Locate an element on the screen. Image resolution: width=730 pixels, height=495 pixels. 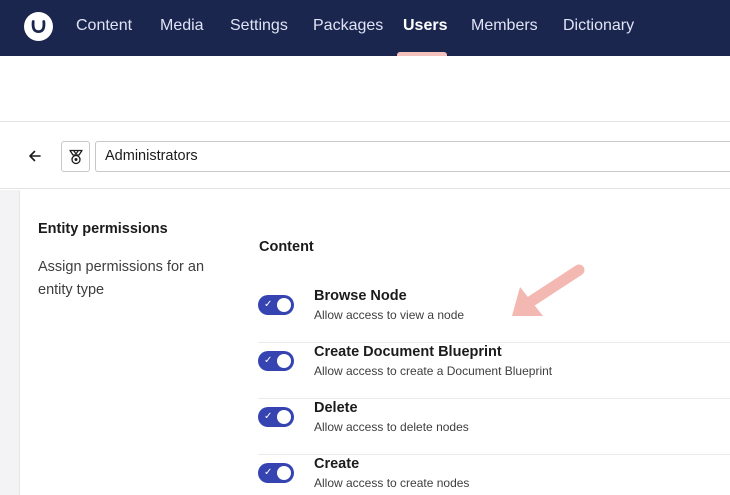
nav-item-members: Members is located at coordinates (504, 28).